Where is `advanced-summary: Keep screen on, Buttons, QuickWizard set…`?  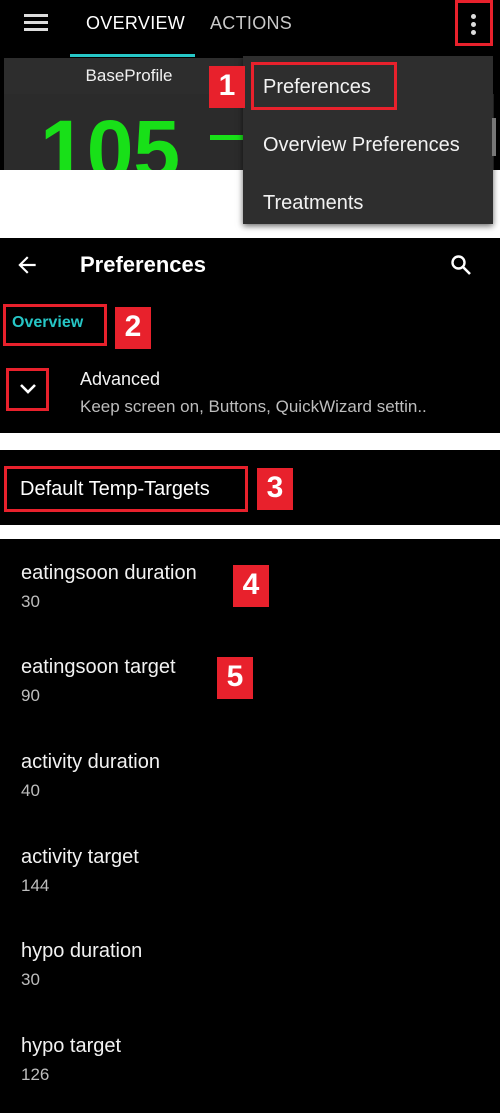
advanced-summary: Keep screen on, Buttons, QuickWizard set… is located at coordinates (253, 406).